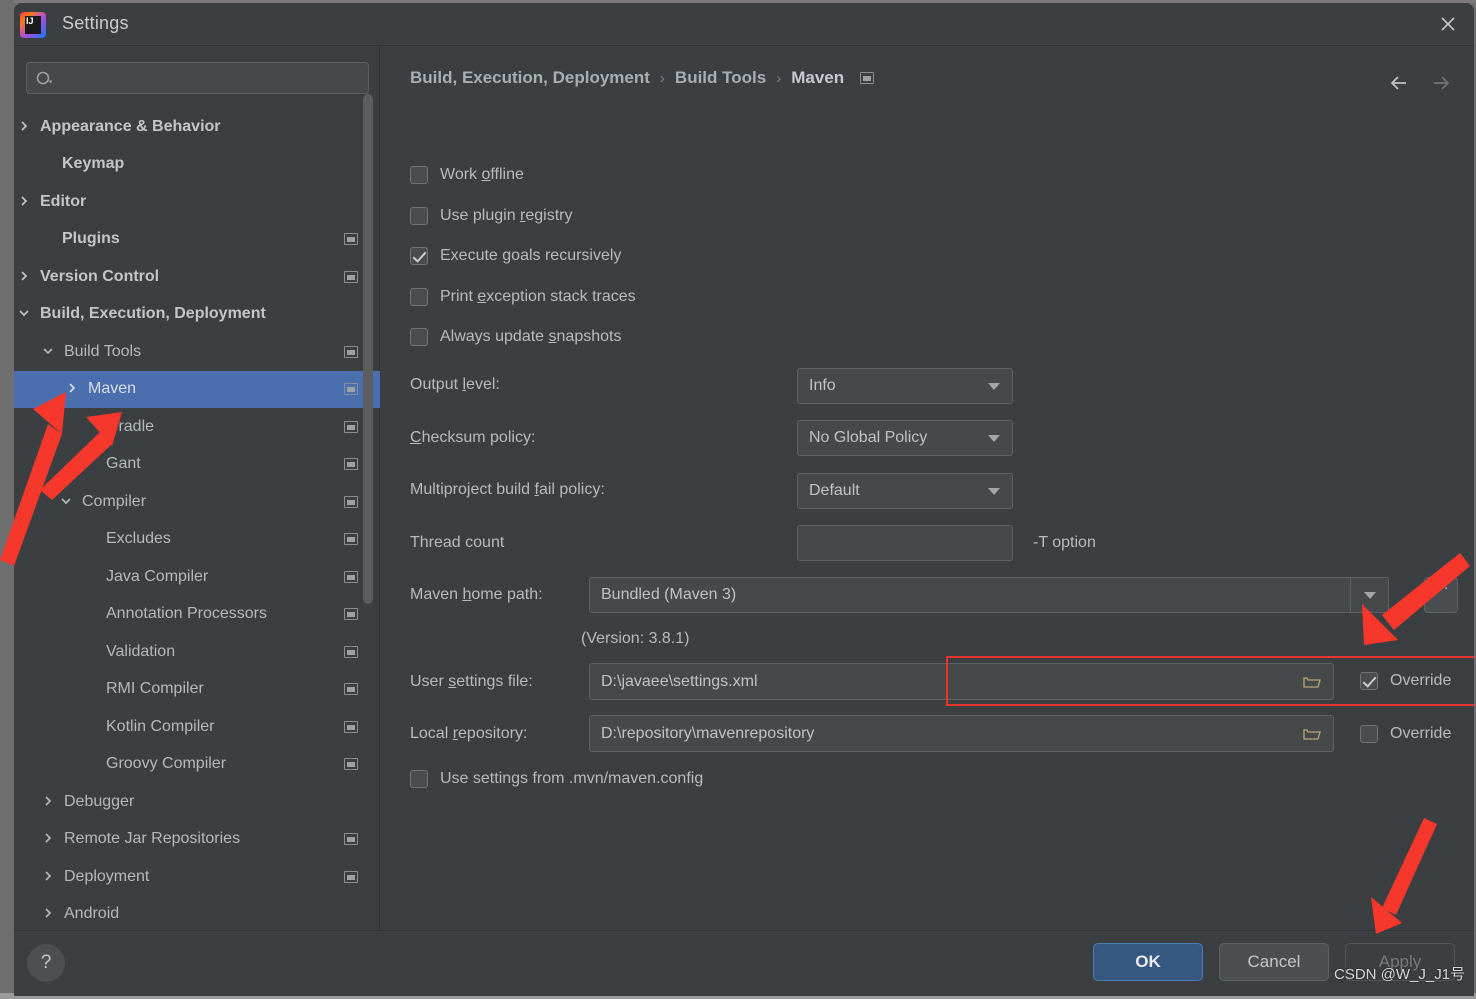 This screenshot has width=1476, height=999. What do you see at coordinates (905, 491) in the screenshot?
I see `fail-policy-dropdown: Default` at bounding box center [905, 491].